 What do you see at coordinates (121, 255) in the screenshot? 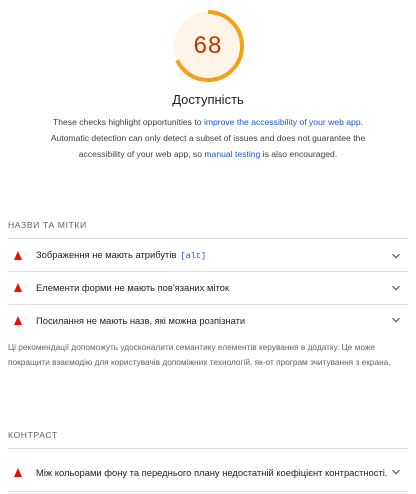
I see `audit-label: Зображення не мають атрибутів [alt]` at bounding box center [121, 255].